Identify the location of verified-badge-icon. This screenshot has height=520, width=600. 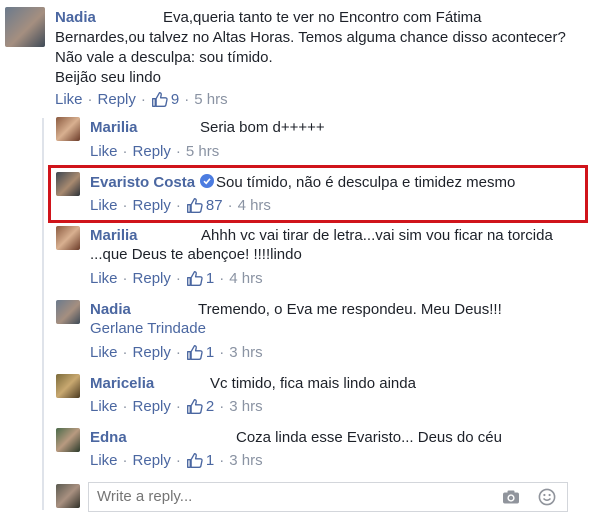
(207, 181).